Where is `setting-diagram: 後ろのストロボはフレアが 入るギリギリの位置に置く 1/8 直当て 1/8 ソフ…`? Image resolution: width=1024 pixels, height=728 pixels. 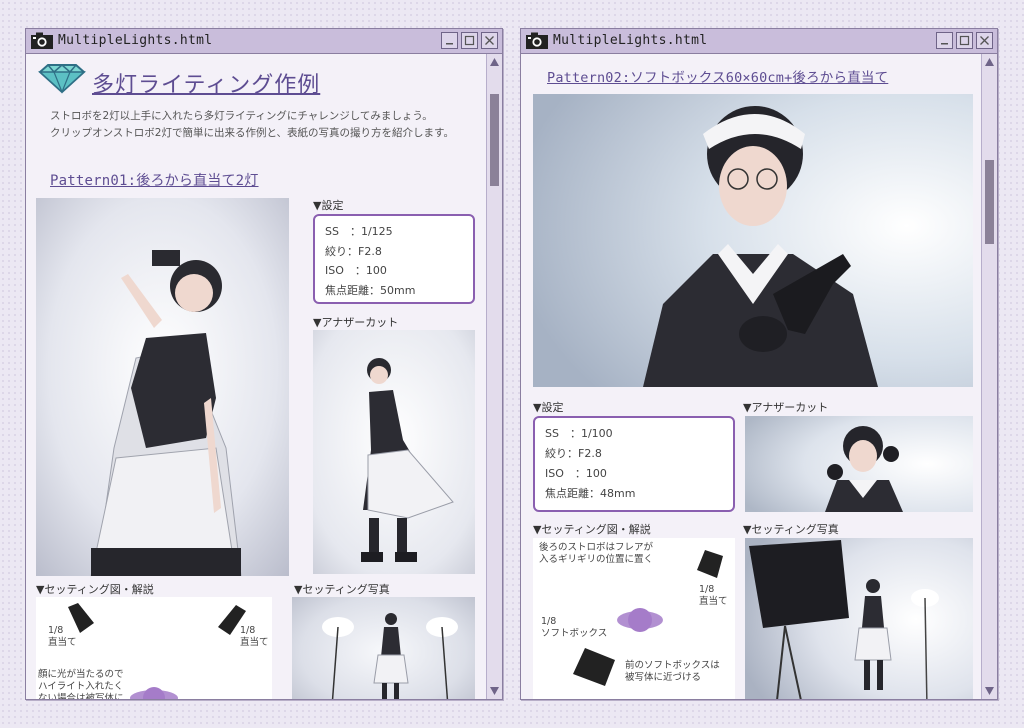
setting-diagram: 後ろのストロボはフレアが 入るギリギリの位置に置く 1/8 直当て 1/8 ソフ… is located at coordinates (634, 618).